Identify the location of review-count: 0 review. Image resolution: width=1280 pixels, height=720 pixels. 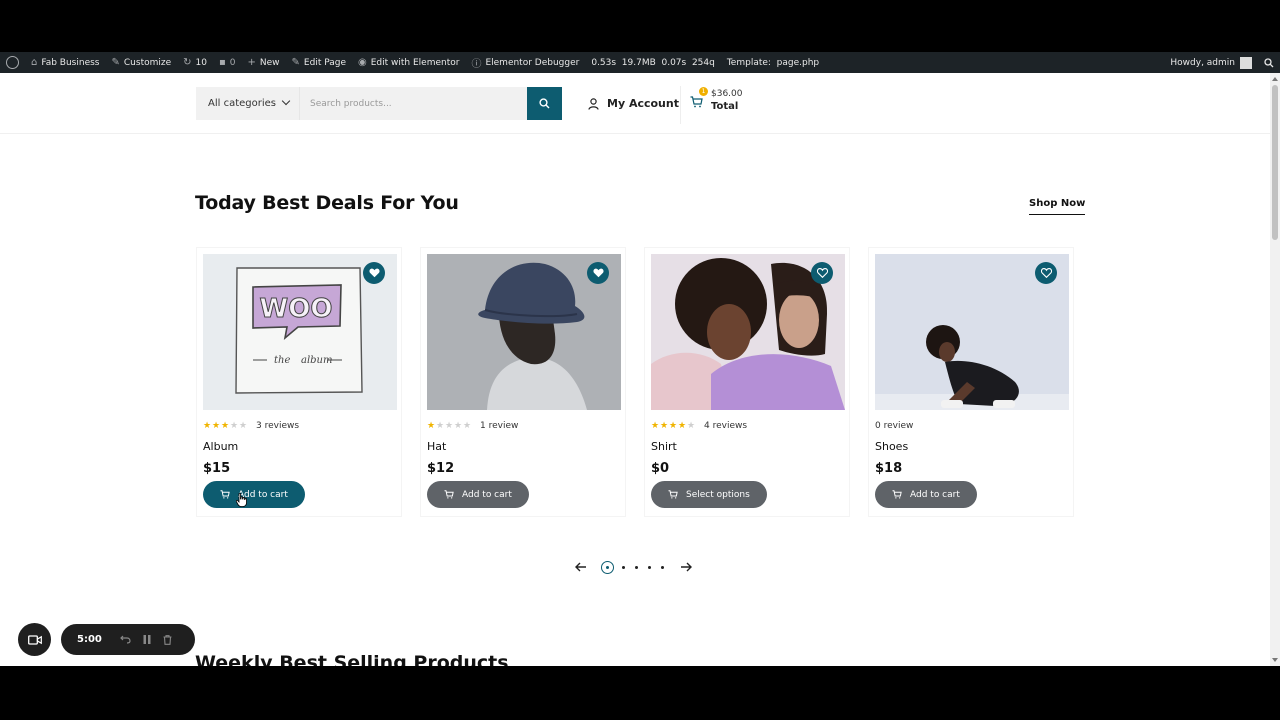
(894, 426).